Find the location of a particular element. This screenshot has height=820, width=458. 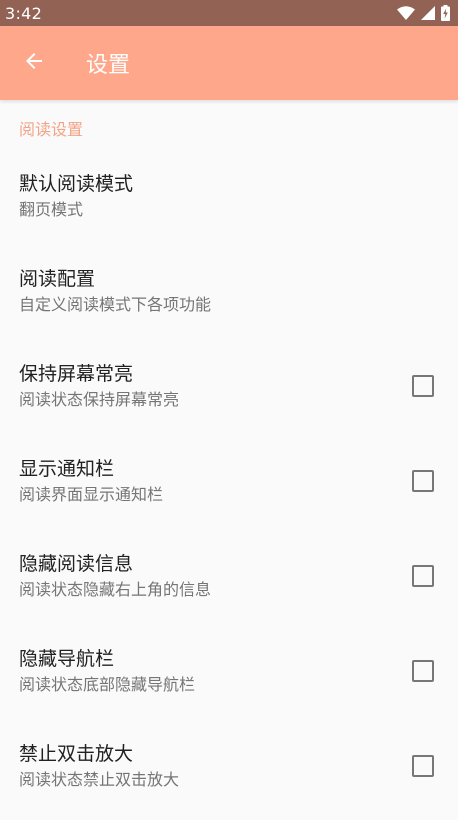

arrow-left-icon is located at coordinates (34, 63).